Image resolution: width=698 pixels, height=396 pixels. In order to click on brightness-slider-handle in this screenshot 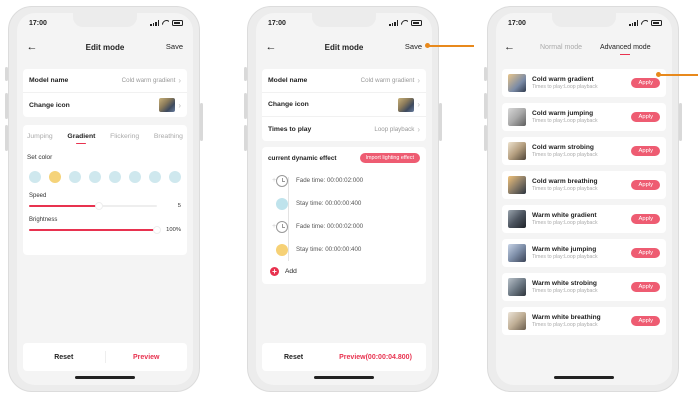, I will do `click(157, 230)`.